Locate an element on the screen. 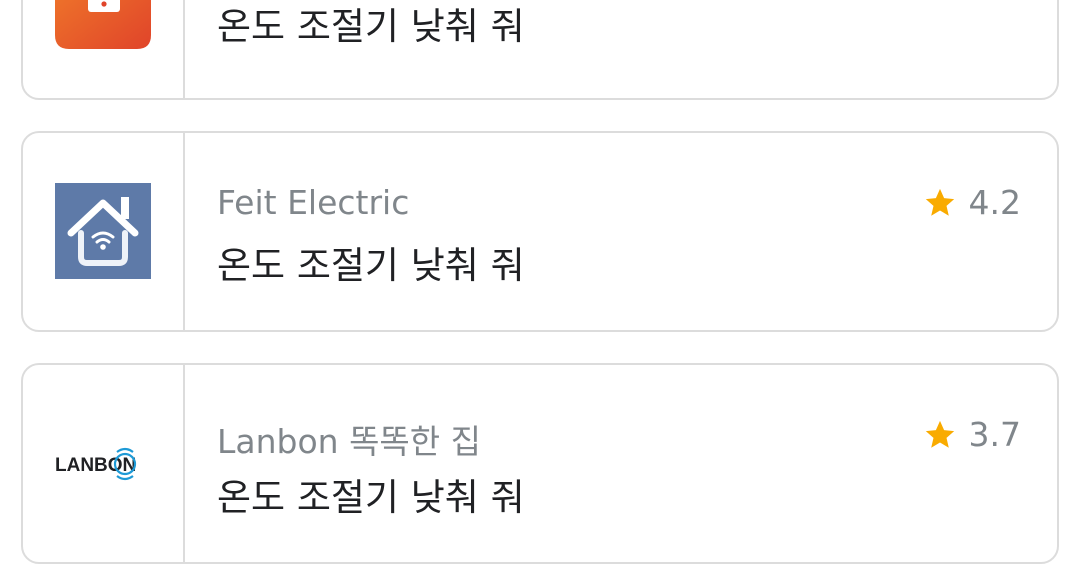  text-column: 온도 조절기 낮춰 줘 is located at coordinates (621, 49).